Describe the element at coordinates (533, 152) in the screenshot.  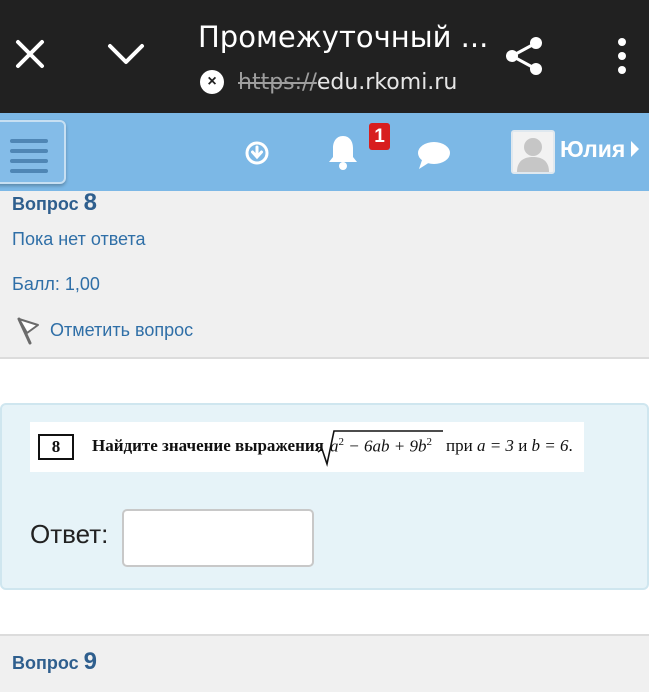
I see `avatar` at that location.